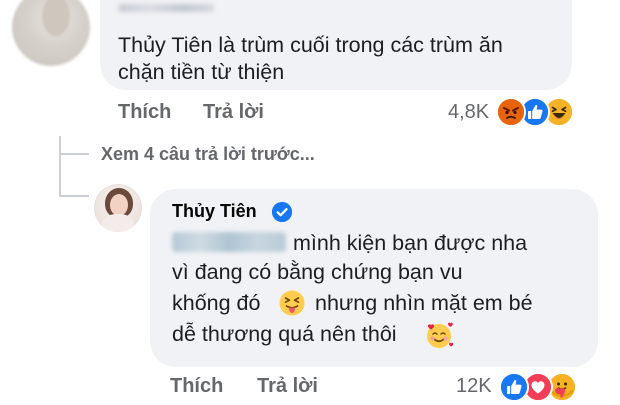 This screenshot has height=405, width=620. Describe the element at coordinates (166, 8) in the screenshot. I see `blurred-commenter-name` at that location.